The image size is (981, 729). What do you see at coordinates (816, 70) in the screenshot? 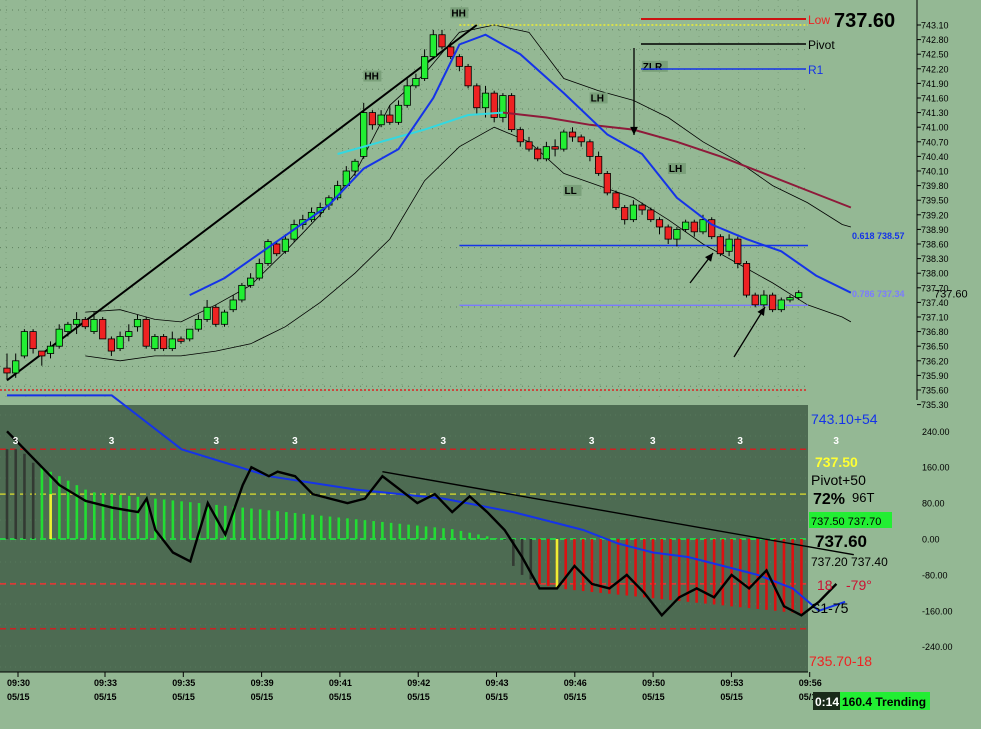
I see `r1-legend-label: R1` at bounding box center [816, 70].